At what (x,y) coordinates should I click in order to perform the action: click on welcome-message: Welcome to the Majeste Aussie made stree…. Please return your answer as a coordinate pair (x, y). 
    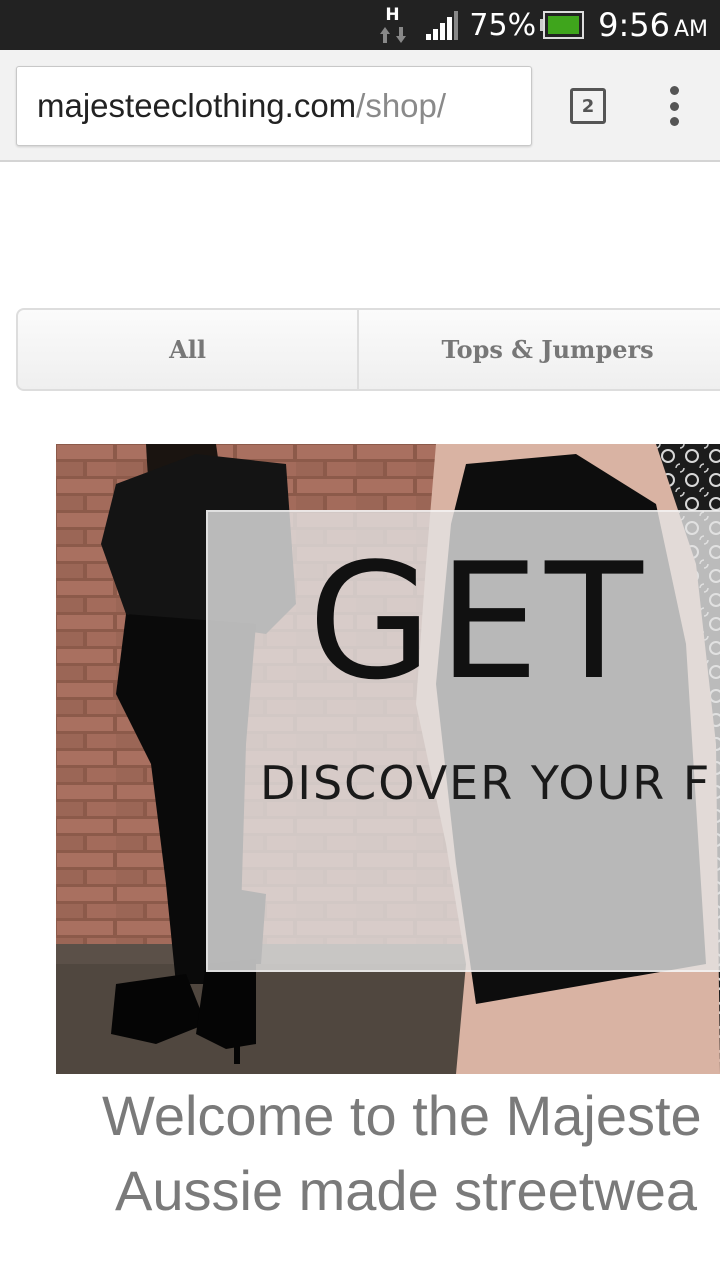
    Looking at the image, I should click on (360, 1153).